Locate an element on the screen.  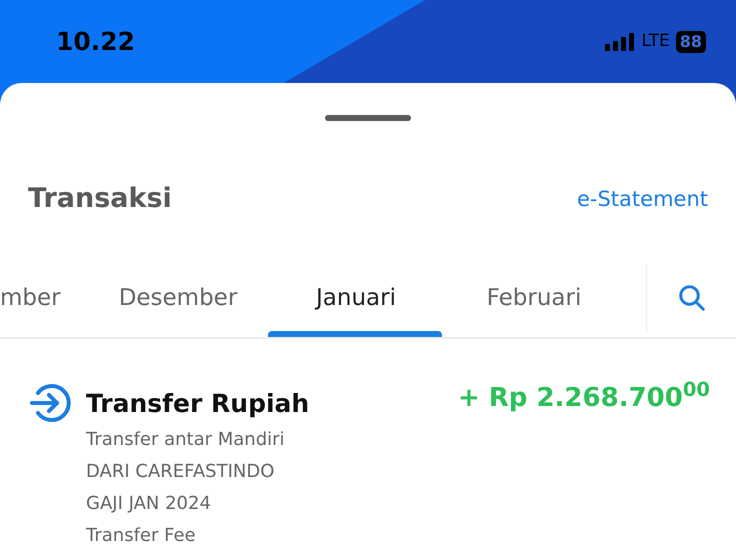
drag-handle is located at coordinates (368, 118).